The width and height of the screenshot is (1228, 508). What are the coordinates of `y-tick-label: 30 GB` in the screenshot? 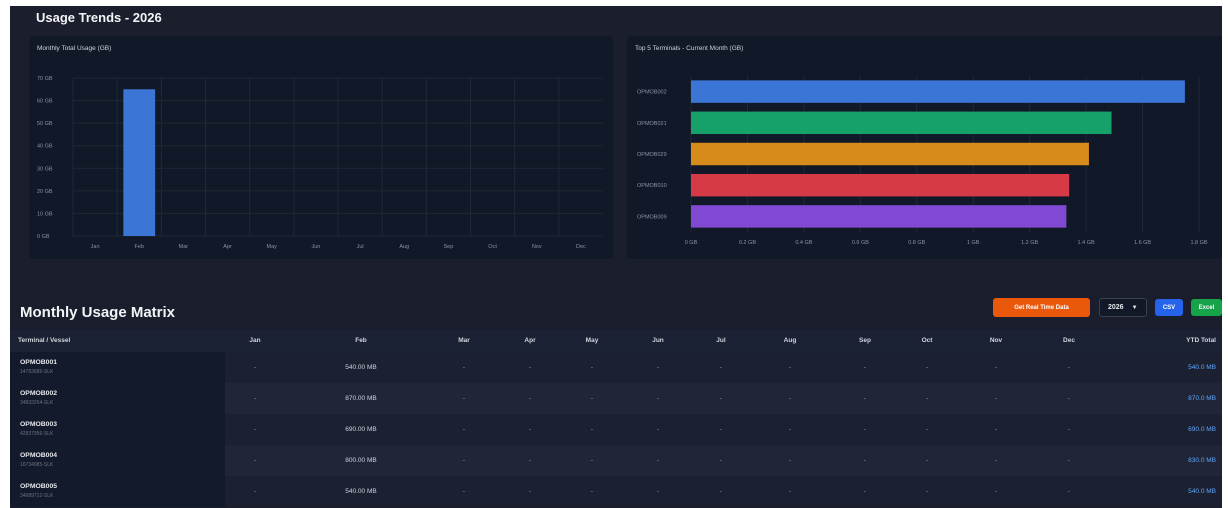 It's located at (45, 169).